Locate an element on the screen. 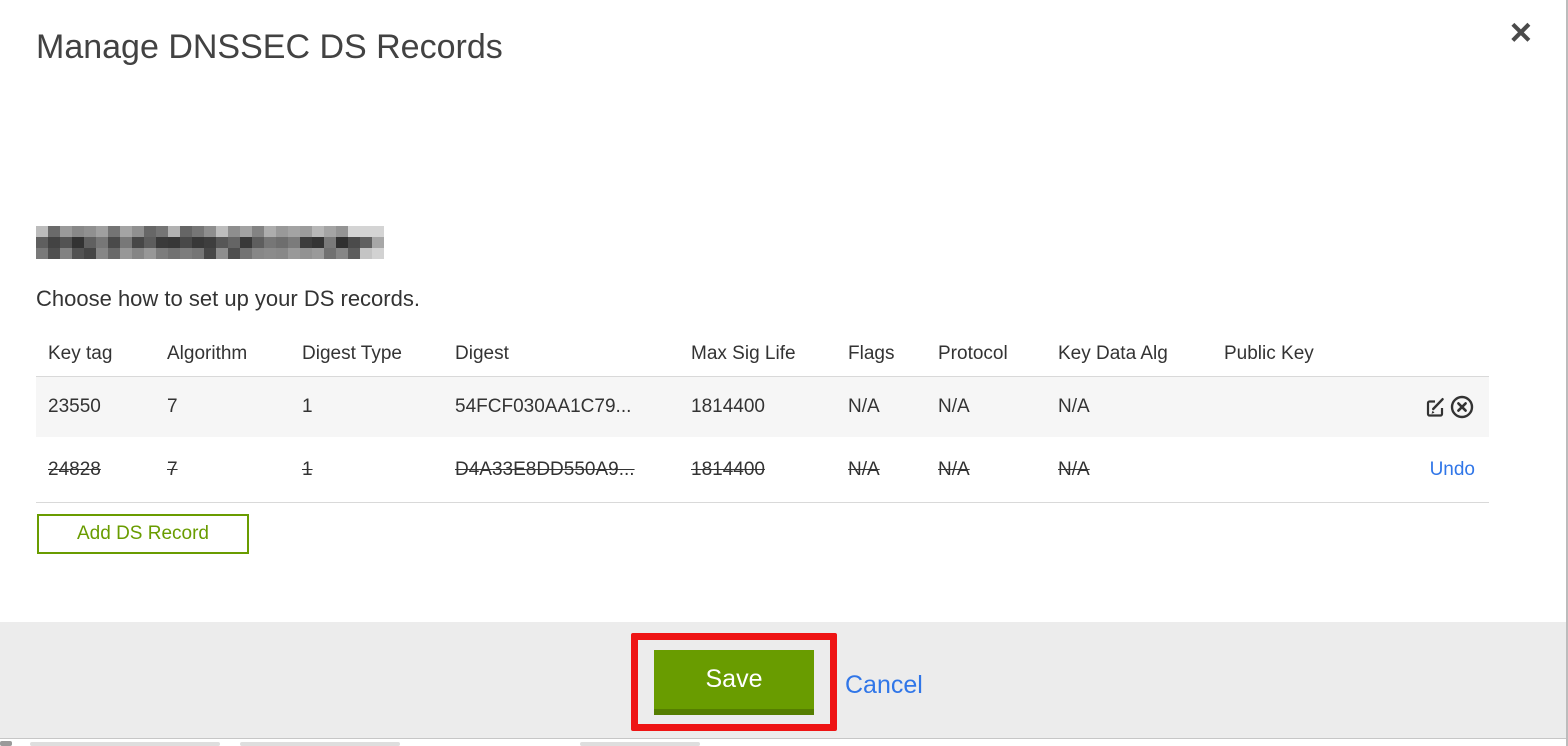 The height and width of the screenshot is (746, 1568). add-ds-record-button: Add DS Record is located at coordinates (143, 534).